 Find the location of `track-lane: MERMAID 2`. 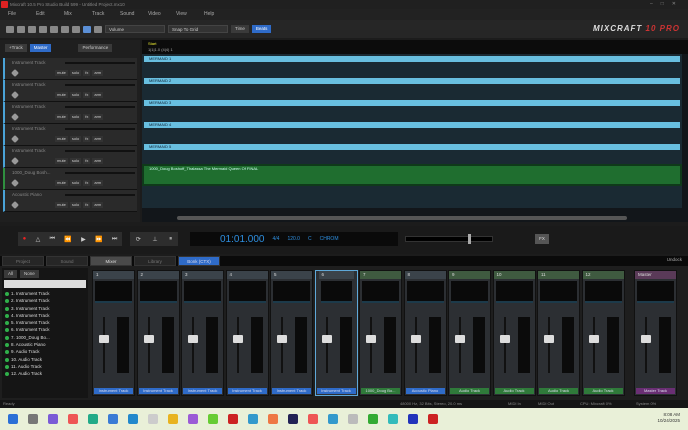

track-lane: MERMAID 2 is located at coordinates (412, 87).